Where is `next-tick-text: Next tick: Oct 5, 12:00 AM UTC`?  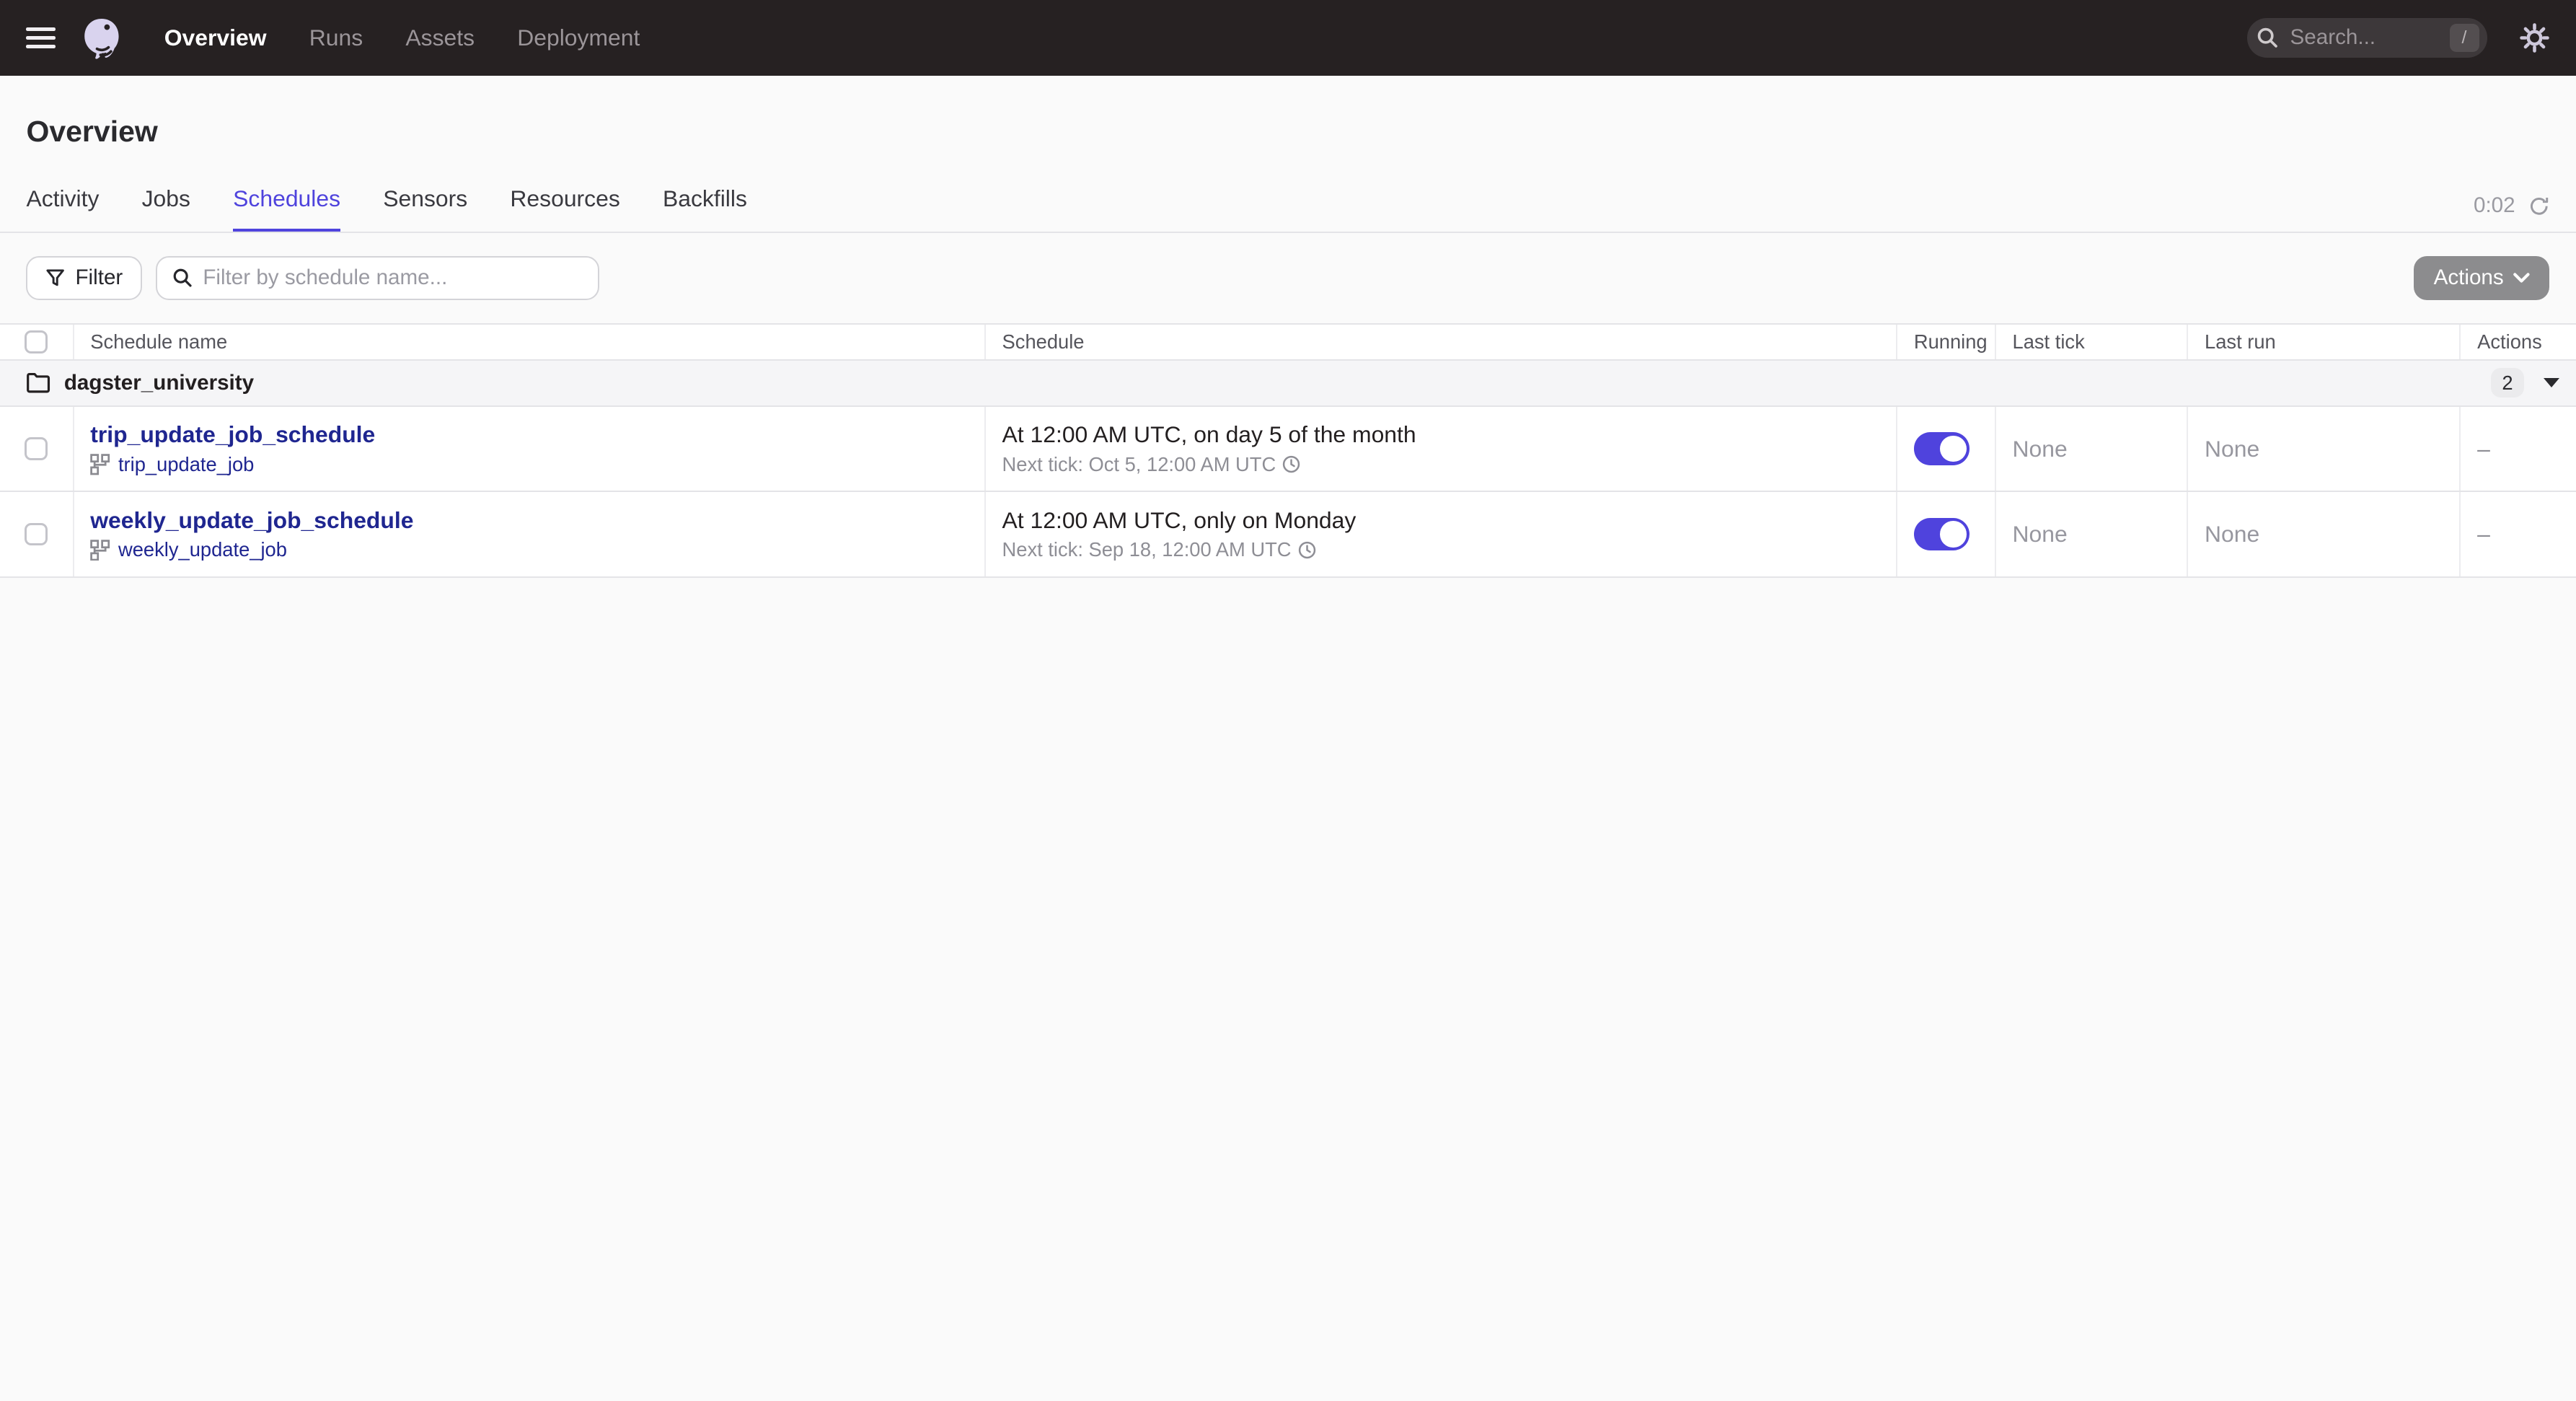 next-tick-text: Next tick: Oct 5, 12:00 AM UTC is located at coordinates (1139, 463).